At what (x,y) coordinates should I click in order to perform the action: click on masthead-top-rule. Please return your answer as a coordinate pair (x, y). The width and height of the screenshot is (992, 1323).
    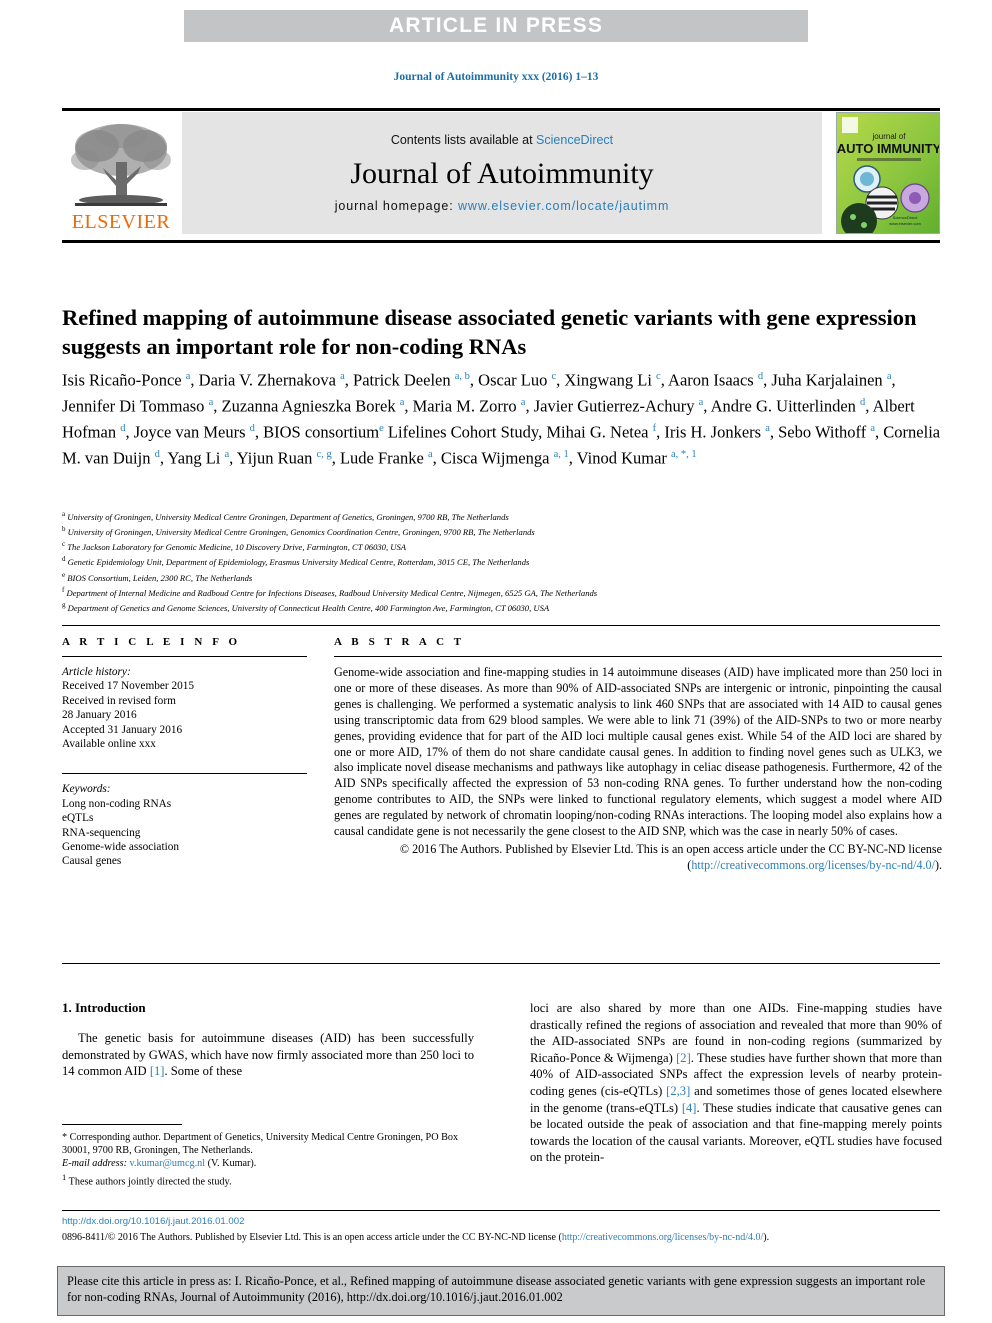
    Looking at the image, I should click on (501, 109).